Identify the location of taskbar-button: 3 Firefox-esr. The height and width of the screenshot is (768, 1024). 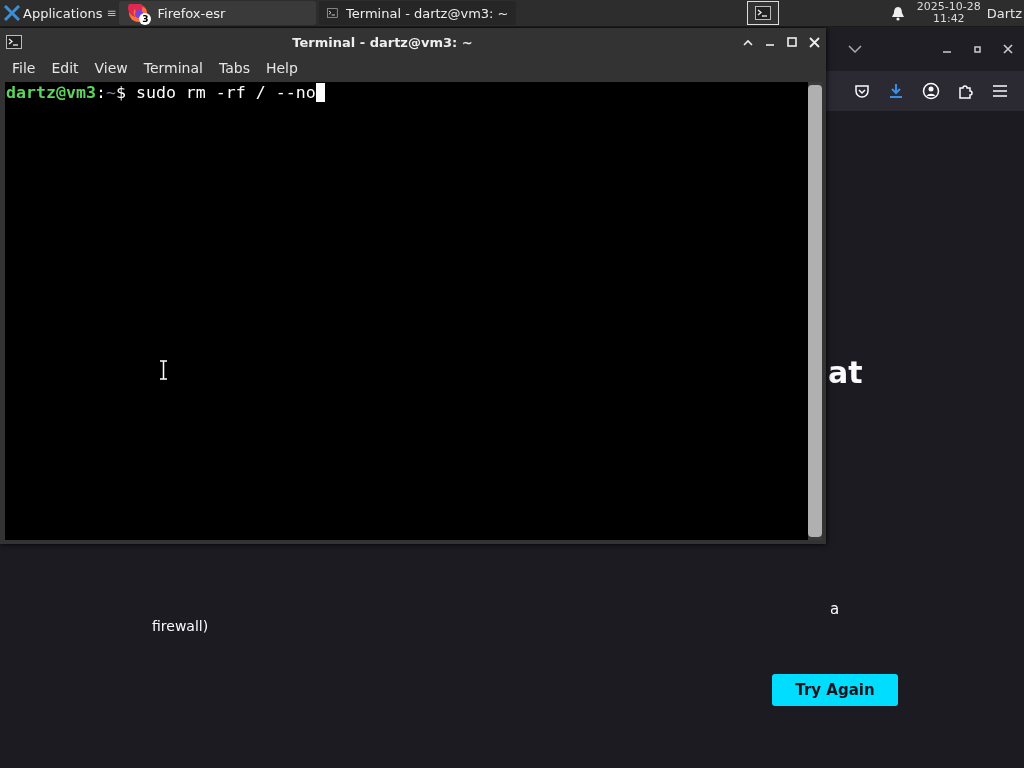
(218, 13).